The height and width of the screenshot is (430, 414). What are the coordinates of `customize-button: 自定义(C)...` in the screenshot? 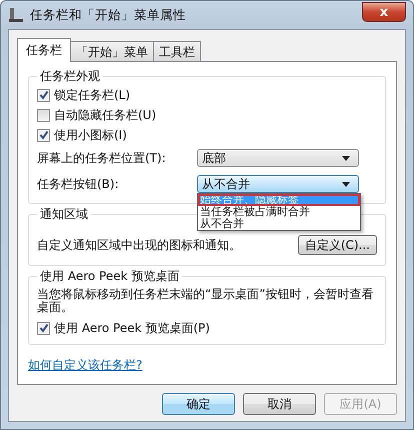 It's located at (337, 245).